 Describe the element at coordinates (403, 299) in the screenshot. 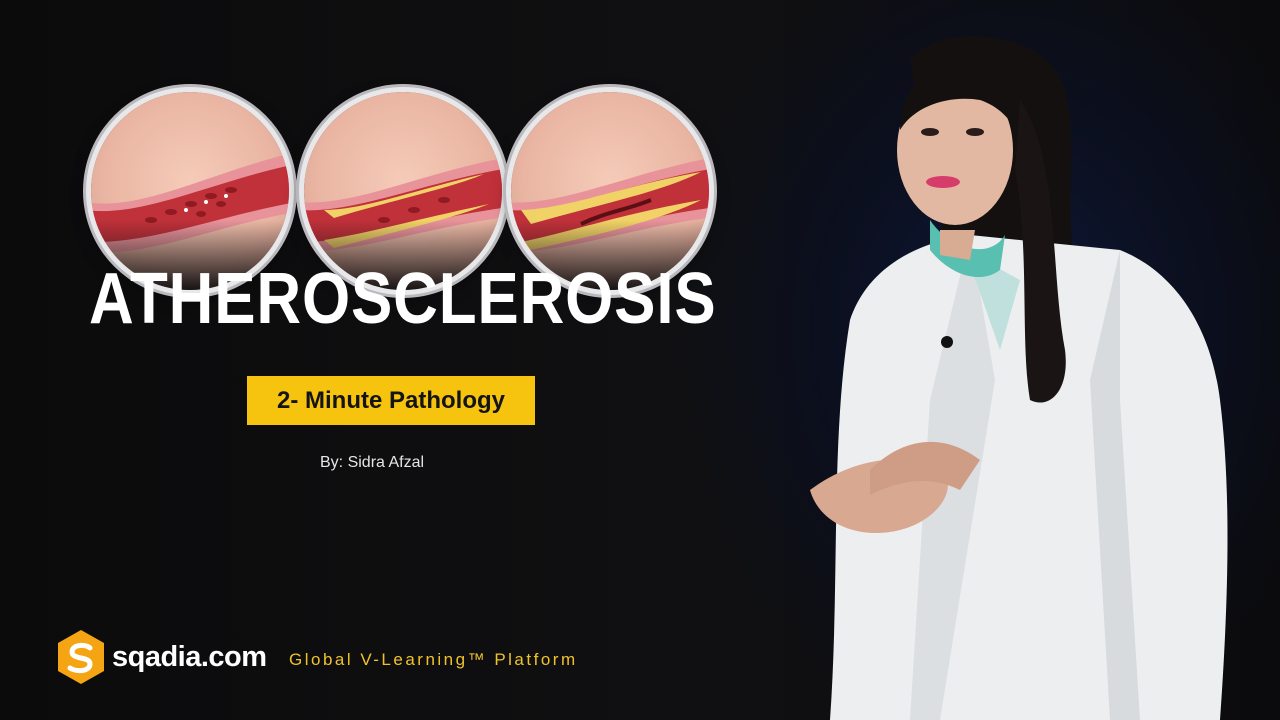

I see `page-title: ATHEROSCLEROSIS` at that location.